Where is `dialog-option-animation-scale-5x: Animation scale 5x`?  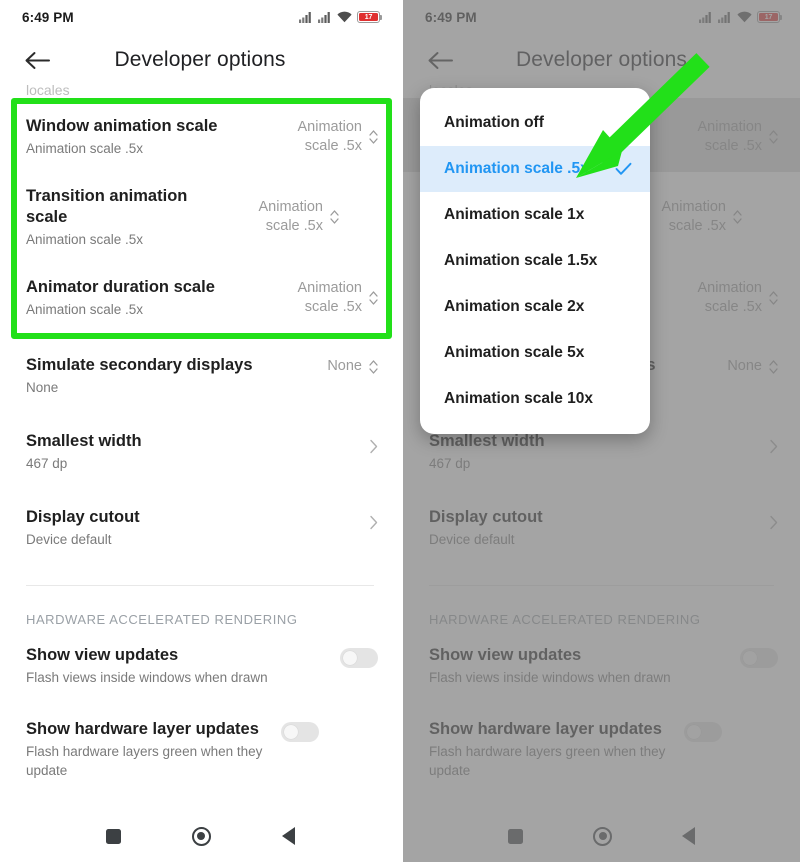
dialog-option-animation-scale-5x: Animation scale 5x is located at coordinates (535, 353).